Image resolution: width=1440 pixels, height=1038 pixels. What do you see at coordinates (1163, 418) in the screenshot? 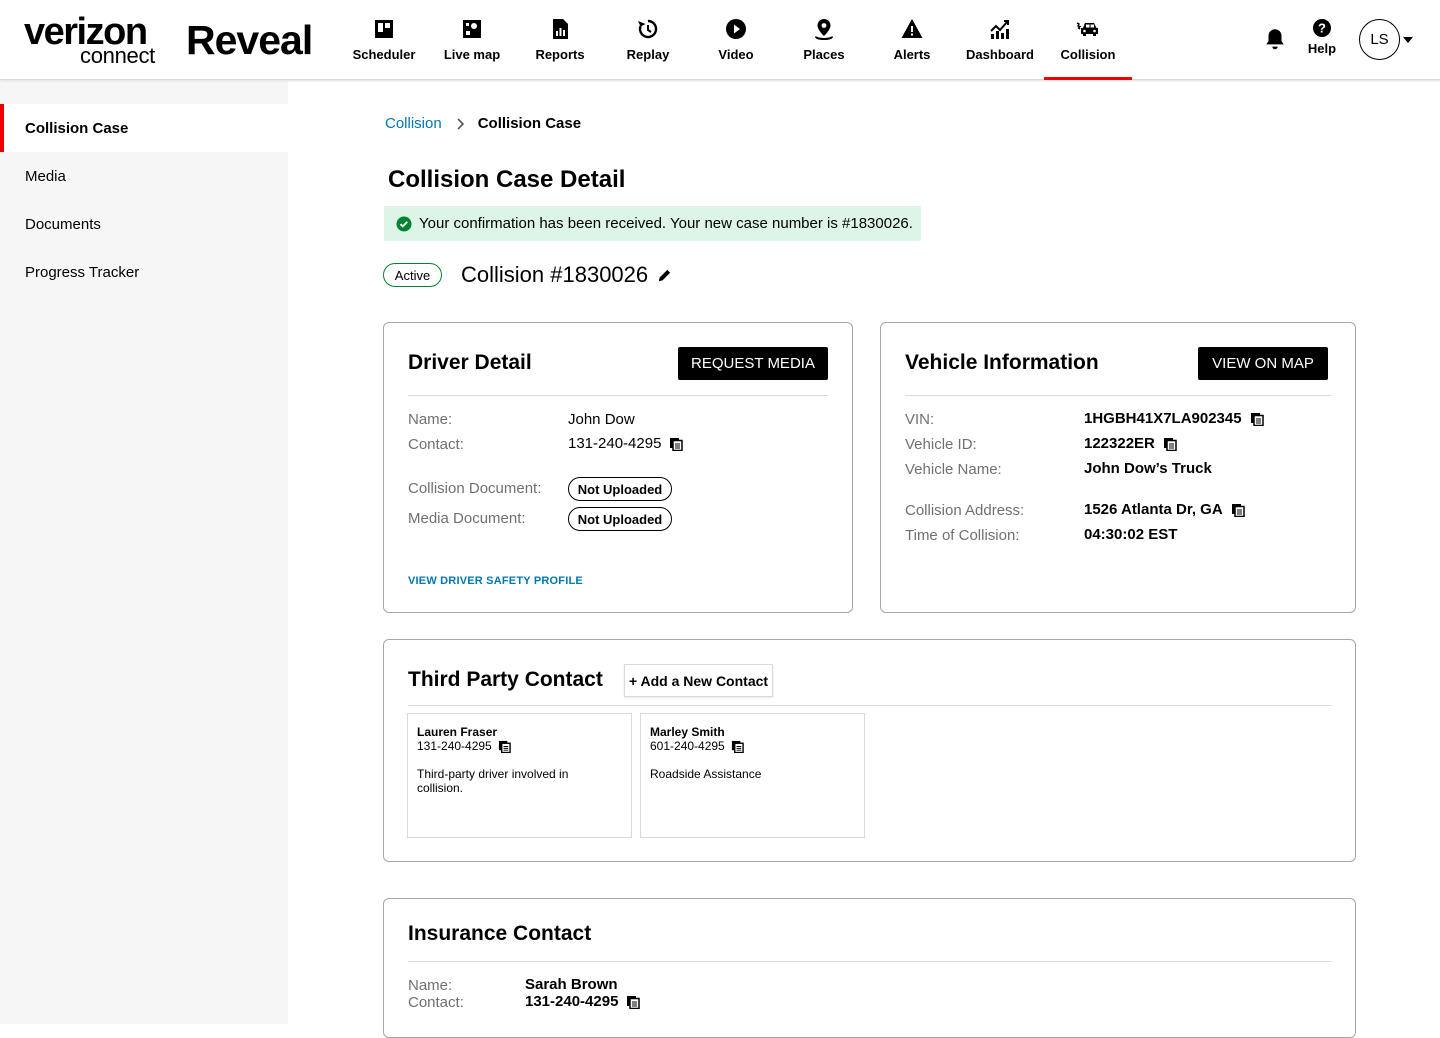
I see `vin-text: 1HGBH41X7LA902345` at bounding box center [1163, 418].